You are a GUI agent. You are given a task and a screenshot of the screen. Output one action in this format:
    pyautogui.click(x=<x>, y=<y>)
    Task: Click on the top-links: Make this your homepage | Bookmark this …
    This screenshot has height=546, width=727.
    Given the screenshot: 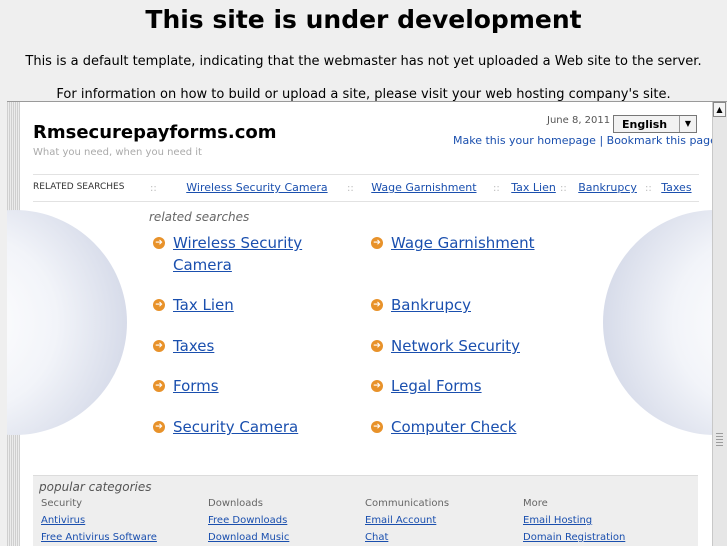 What is the action you would take?
    pyautogui.click(x=585, y=140)
    